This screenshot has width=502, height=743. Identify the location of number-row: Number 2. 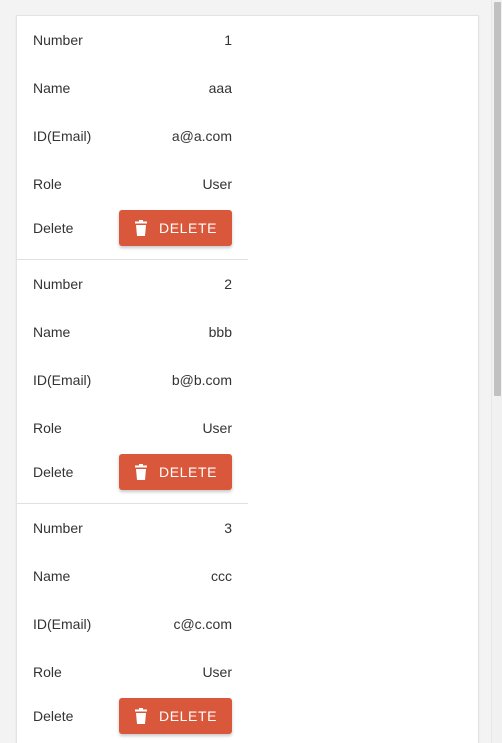
(132, 284).